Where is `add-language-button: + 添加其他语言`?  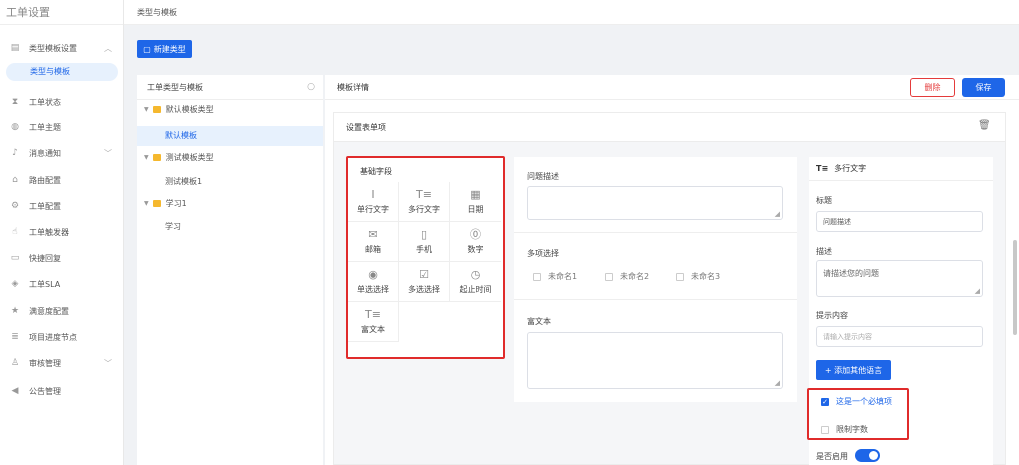 add-language-button: + 添加其他语言 is located at coordinates (853, 370).